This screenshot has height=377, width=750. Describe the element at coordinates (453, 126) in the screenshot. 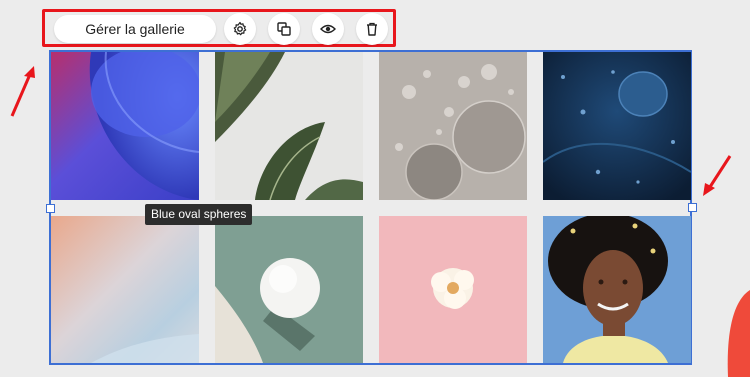

I see `gallery-image-gray-bubbles` at that location.